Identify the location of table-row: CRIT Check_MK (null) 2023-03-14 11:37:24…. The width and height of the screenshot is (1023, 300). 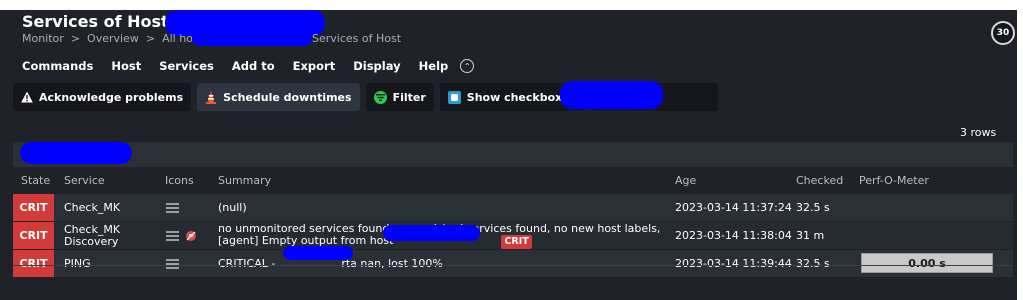
(513, 207).